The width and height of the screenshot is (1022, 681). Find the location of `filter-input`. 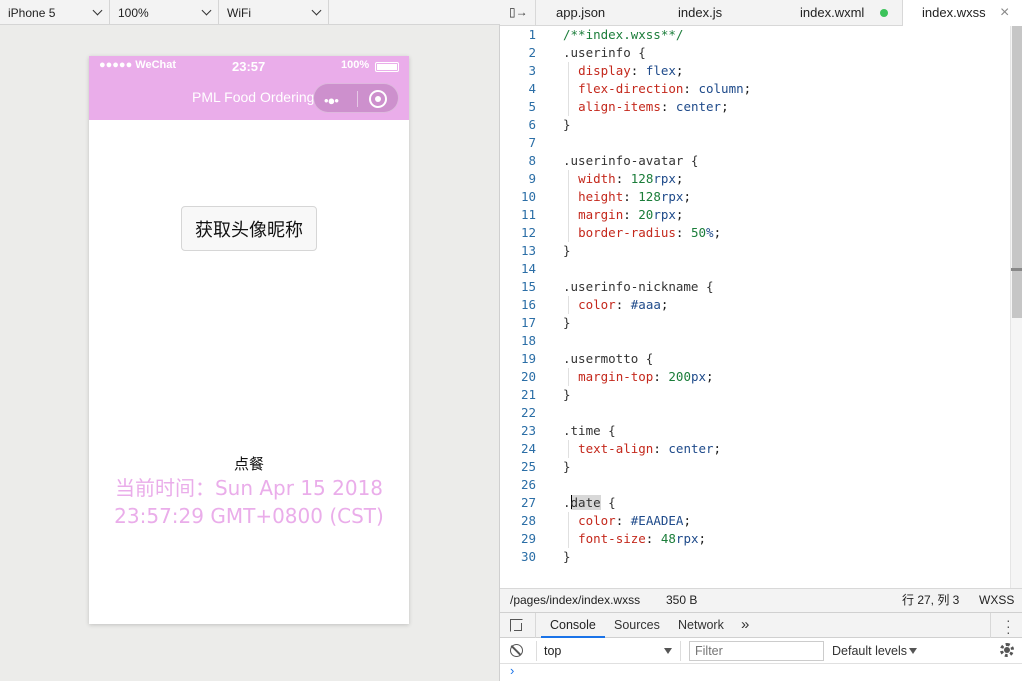

filter-input is located at coordinates (756, 651).